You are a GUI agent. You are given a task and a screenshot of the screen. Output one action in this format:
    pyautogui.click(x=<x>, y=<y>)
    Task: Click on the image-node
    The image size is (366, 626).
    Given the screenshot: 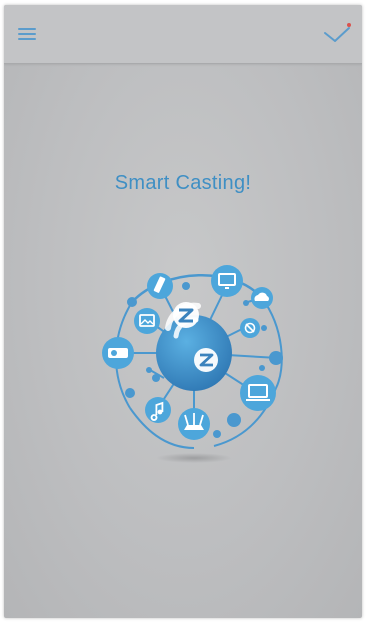 What is the action you would take?
    pyautogui.click(x=147, y=321)
    